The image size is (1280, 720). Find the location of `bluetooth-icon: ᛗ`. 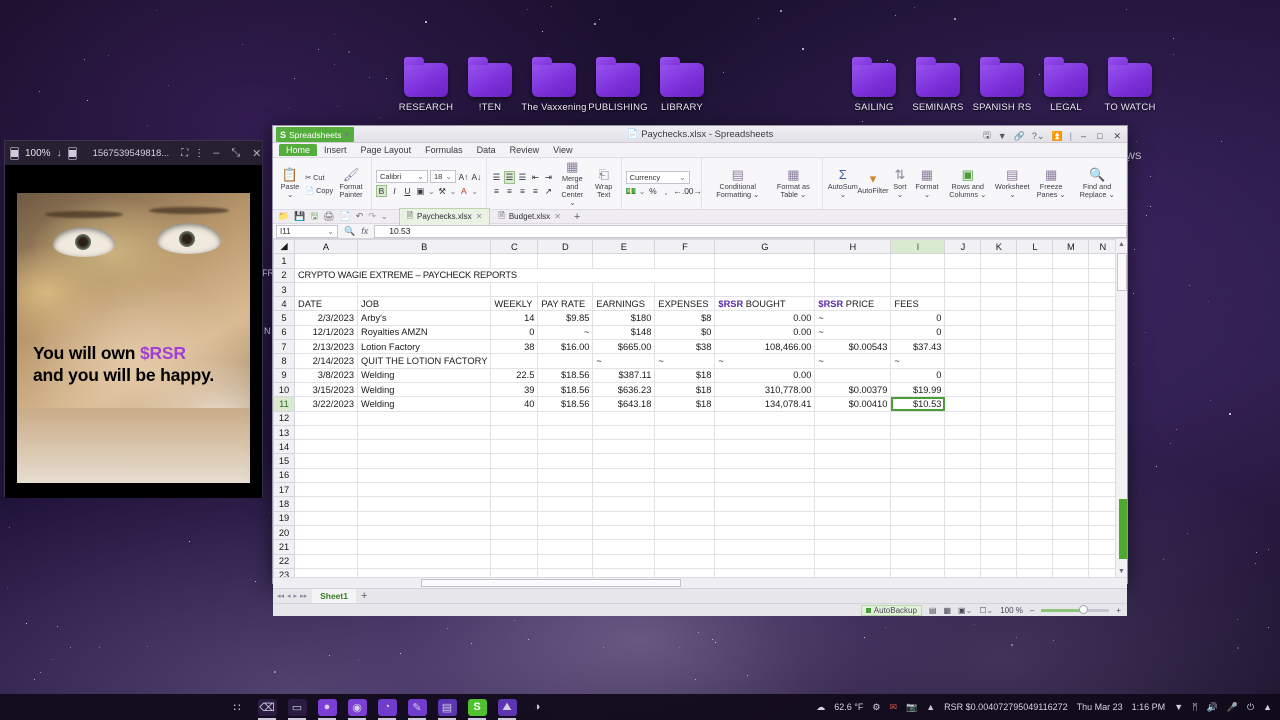

bluetooth-icon: ᛗ is located at coordinates (1194, 707).